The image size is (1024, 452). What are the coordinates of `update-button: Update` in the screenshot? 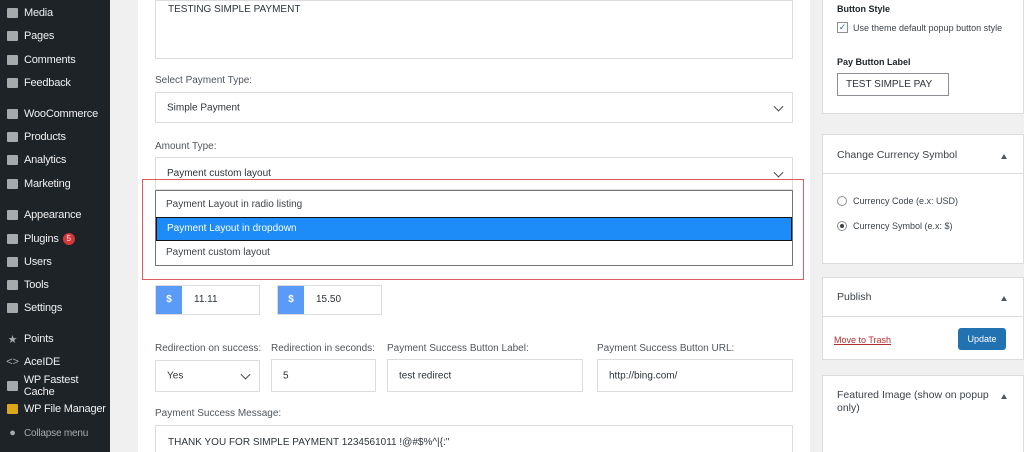 It's located at (982, 339).